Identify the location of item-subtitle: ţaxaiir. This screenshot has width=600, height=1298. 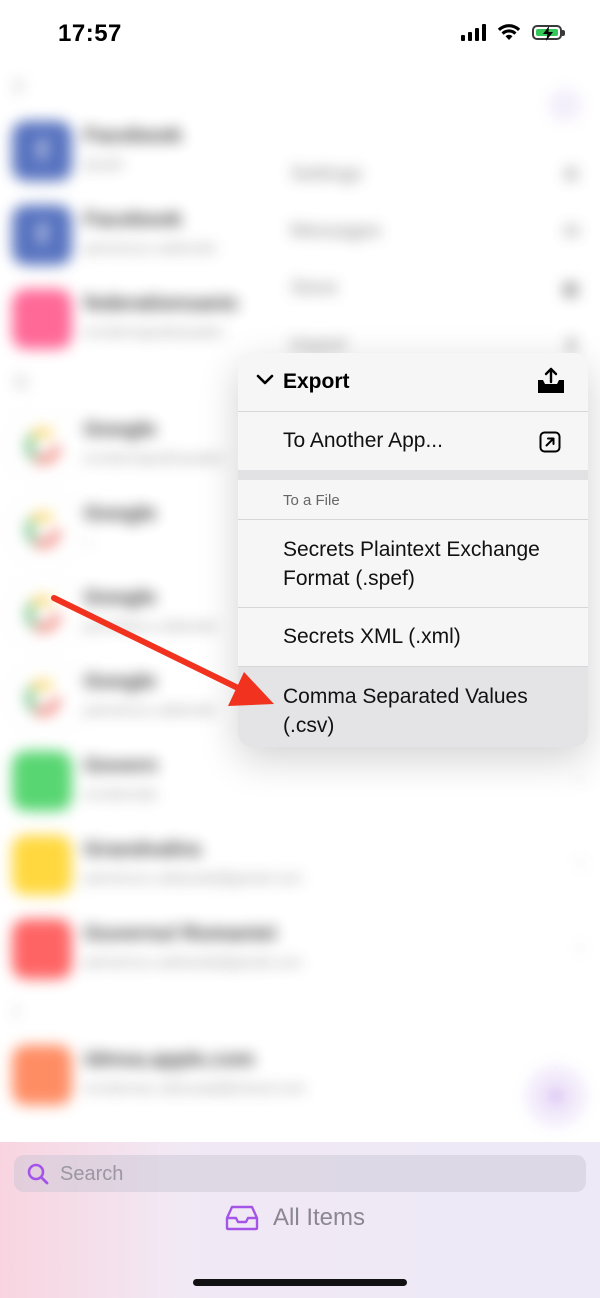
(104, 164).